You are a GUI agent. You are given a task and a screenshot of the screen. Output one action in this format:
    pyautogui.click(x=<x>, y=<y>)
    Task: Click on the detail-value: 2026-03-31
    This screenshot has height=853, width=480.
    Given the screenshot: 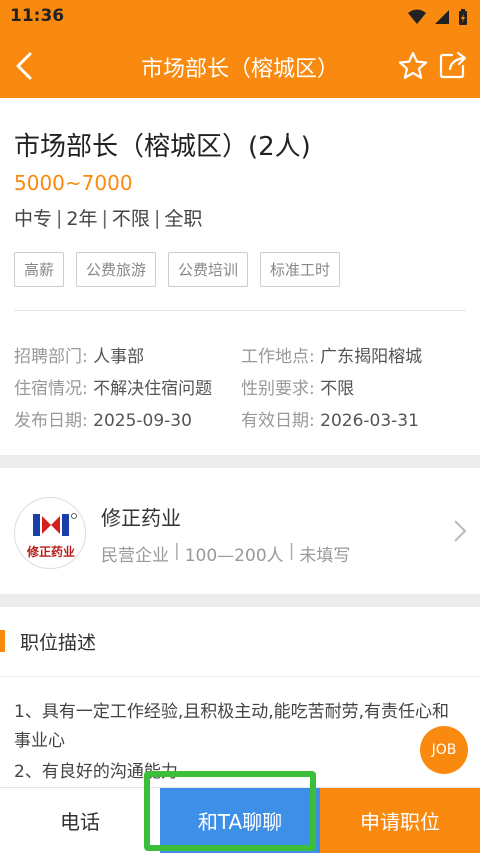 What is the action you would take?
    pyautogui.click(x=369, y=421)
    